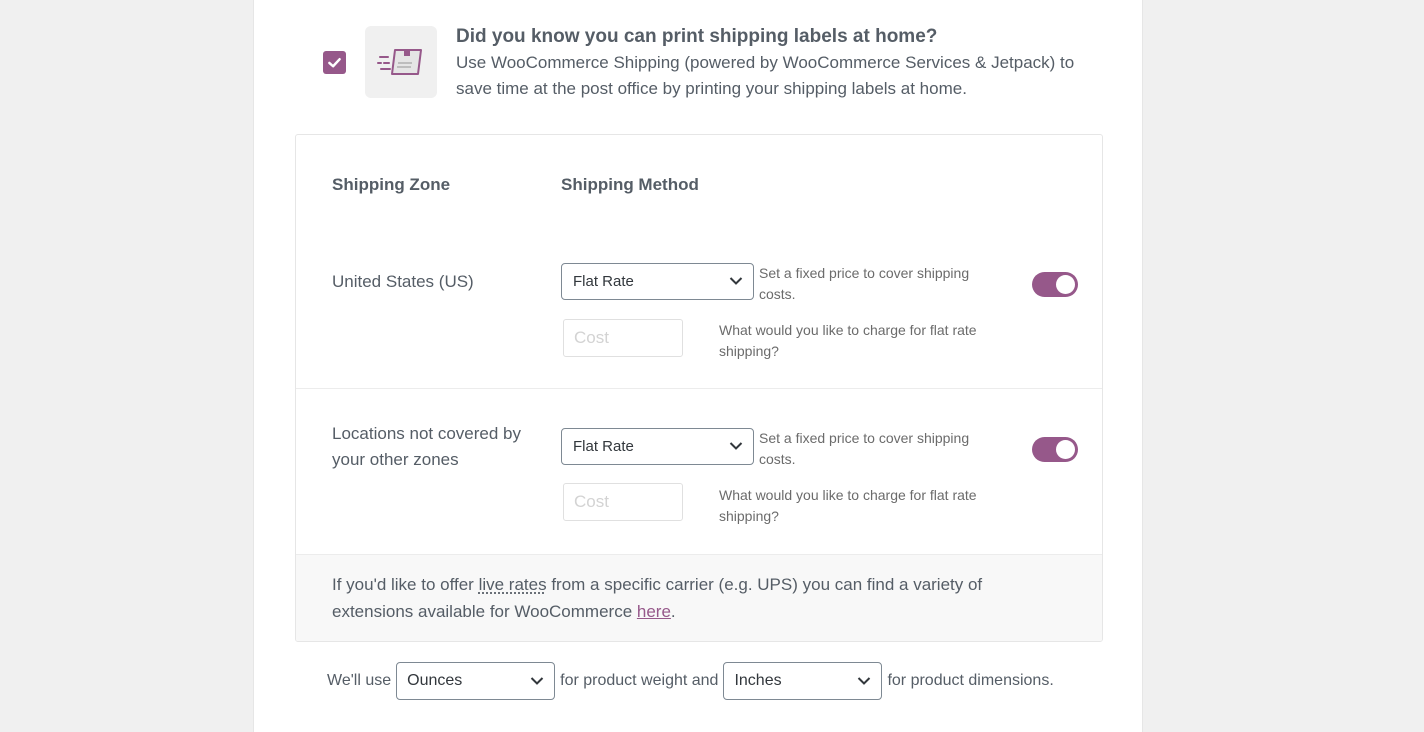 The height and width of the screenshot is (732, 1424). What do you see at coordinates (512, 584) in the screenshot?
I see `live-rates-abbr: live rates` at bounding box center [512, 584].